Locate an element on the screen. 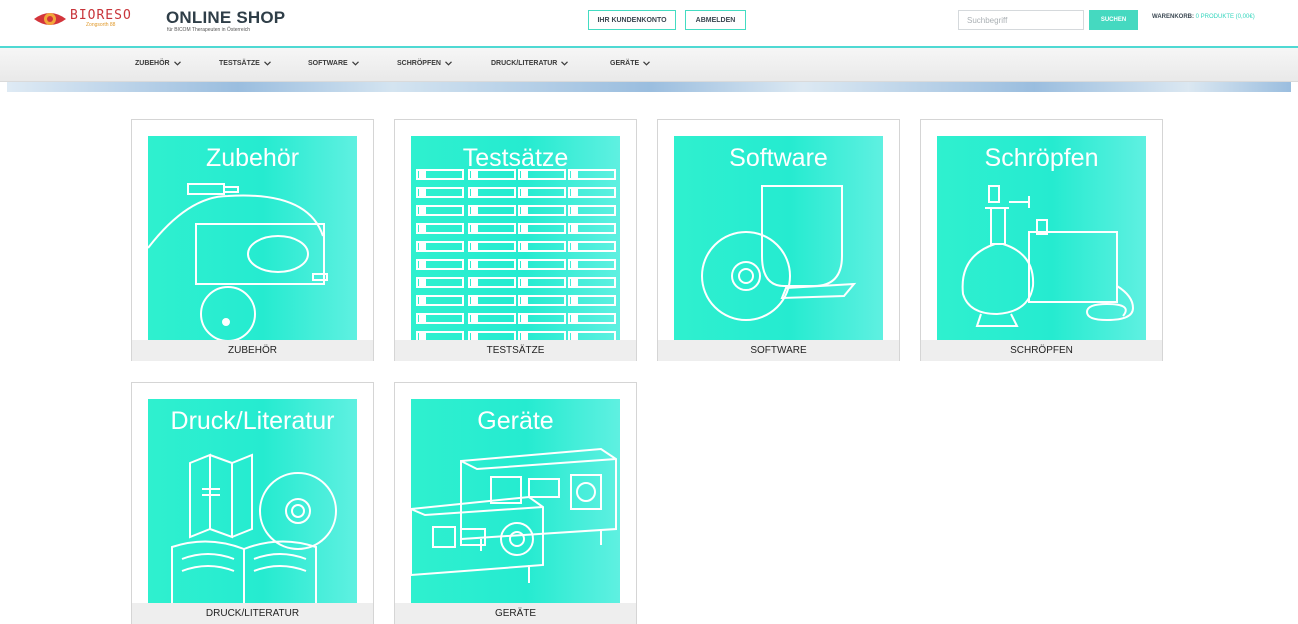 Image resolution: width=1298 pixels, height=624 pixels. category-card-schroepfen: Schröpfen SCHRÖPFEN is located at coordinates (1041, 240).